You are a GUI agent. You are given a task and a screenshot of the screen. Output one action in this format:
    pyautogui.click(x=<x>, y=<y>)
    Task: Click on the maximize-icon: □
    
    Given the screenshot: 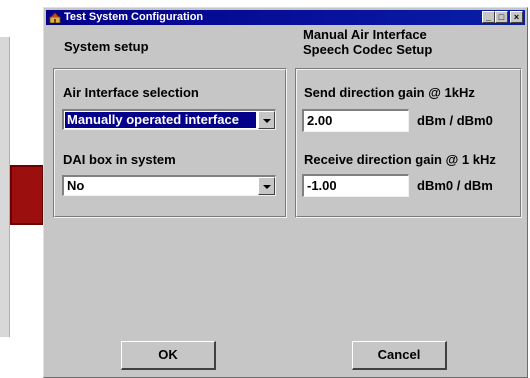 What is the action you would take?
    pyautogui.click(x=501, y=17)
    